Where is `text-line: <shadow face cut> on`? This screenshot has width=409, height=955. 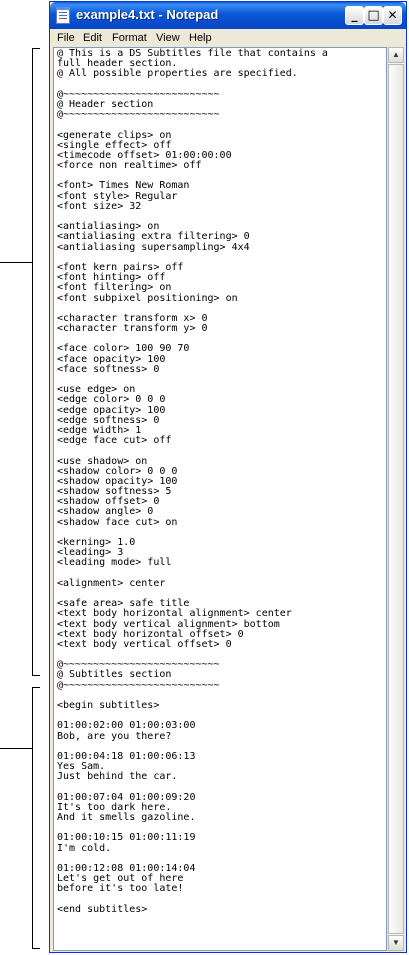
text-line: <shadow face cut> on is located at coordinates (117, 522).